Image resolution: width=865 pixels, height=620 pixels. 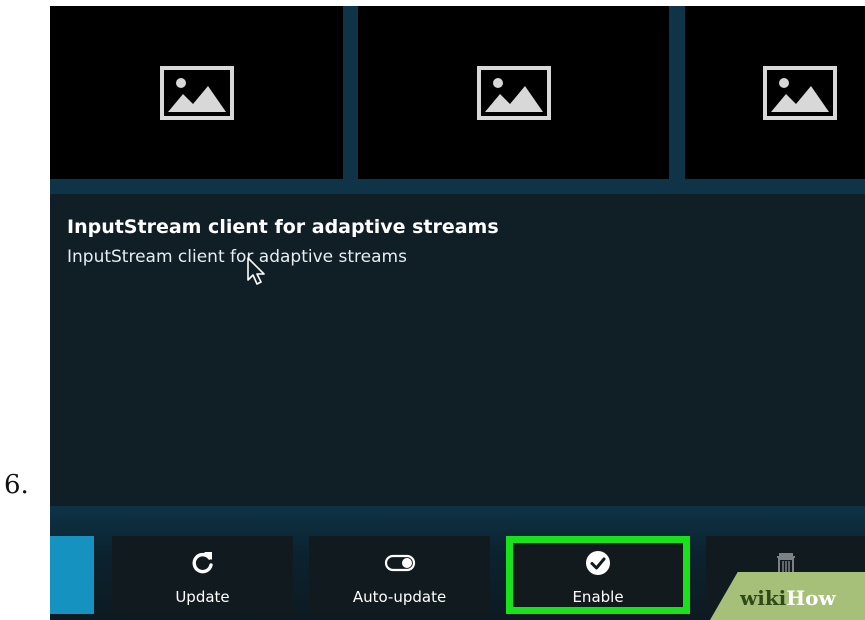 What do you see at coordinates (283, 227) in the screenshot?
I see `addon-title: InputStream client for adaptive streams` at bounding box center [283, 227].